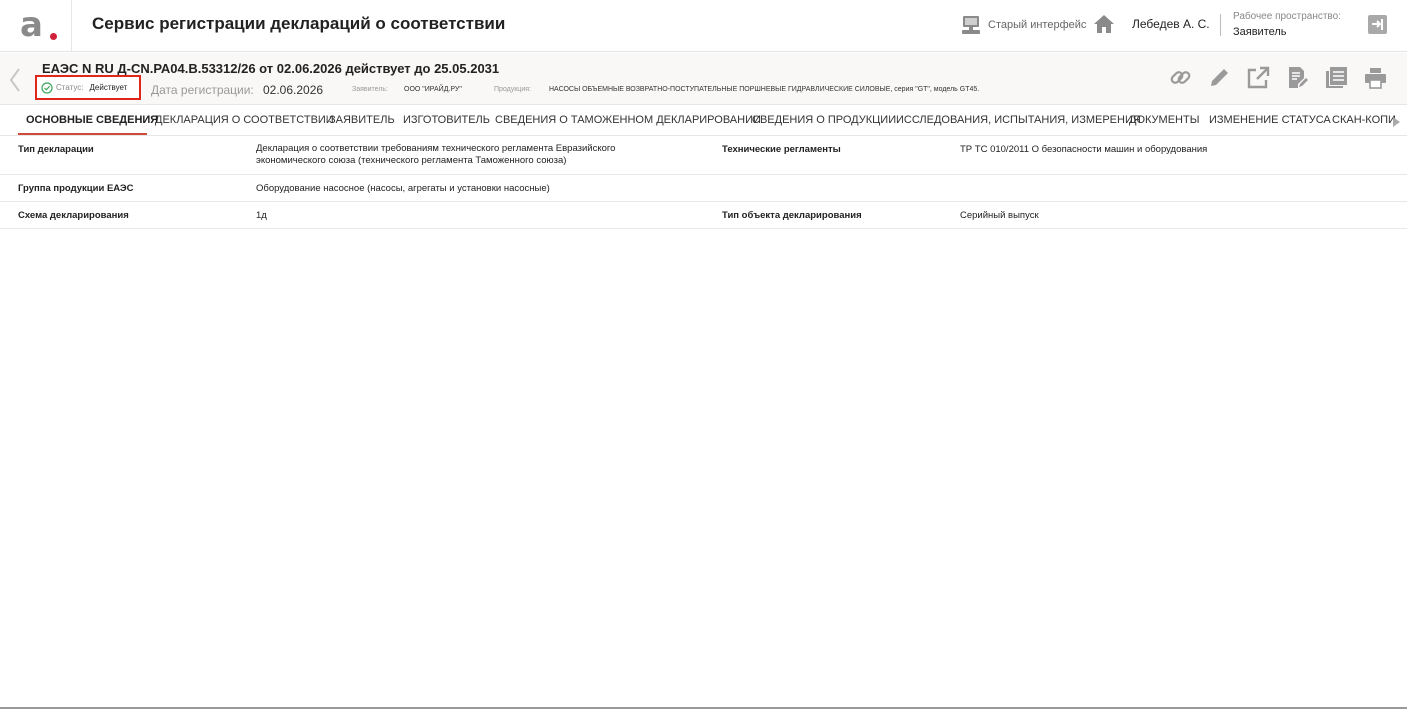  What do you see at coordinates (108, 87) in the screenshot?
I see `status-value: Действует` at bounding box center [108, 87].